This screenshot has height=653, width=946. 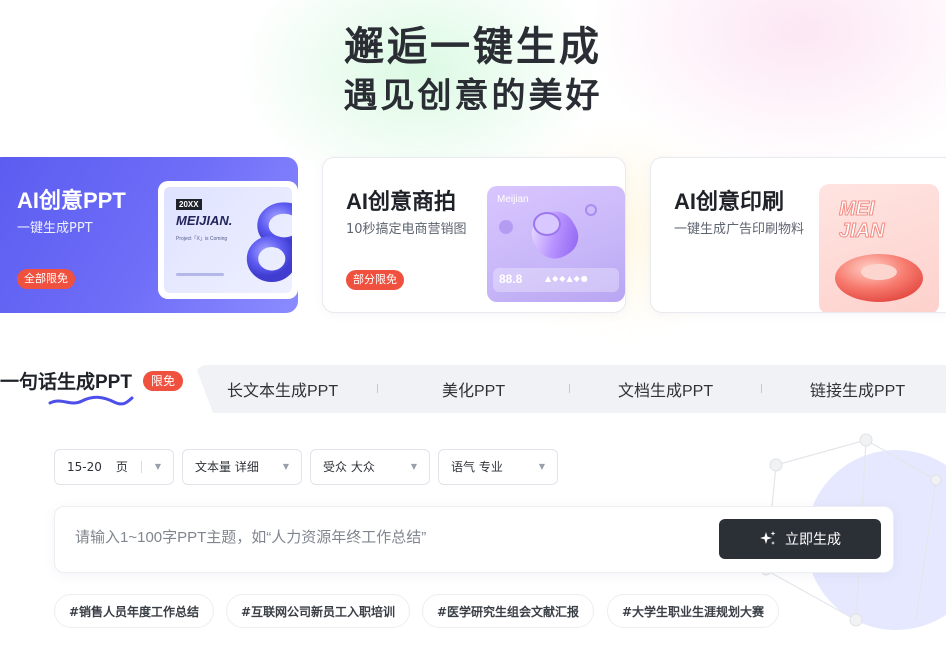 I want to click on hashtag-suggestion: #医学研究生组会文献汇报, so click(x=508, y=611).